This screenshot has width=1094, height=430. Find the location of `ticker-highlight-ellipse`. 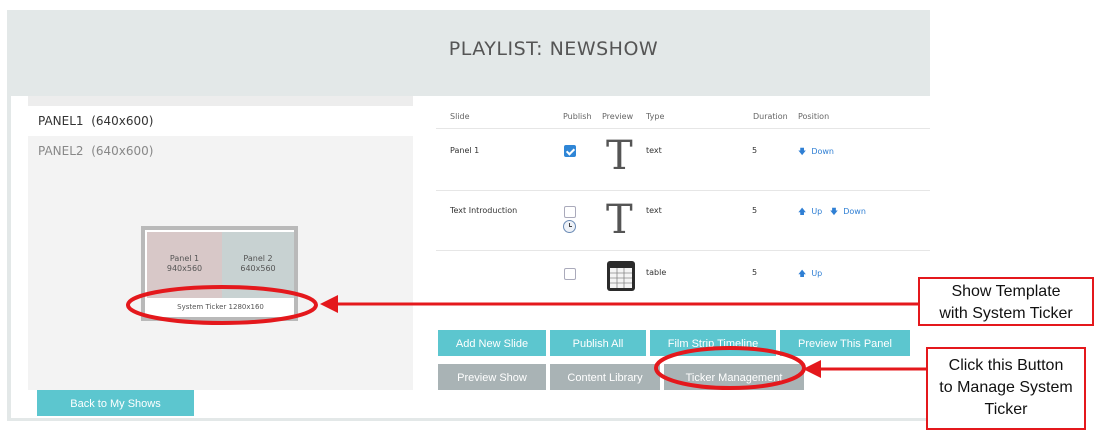

ticker-highlight-ellipse is located at coordinates (222, 305).